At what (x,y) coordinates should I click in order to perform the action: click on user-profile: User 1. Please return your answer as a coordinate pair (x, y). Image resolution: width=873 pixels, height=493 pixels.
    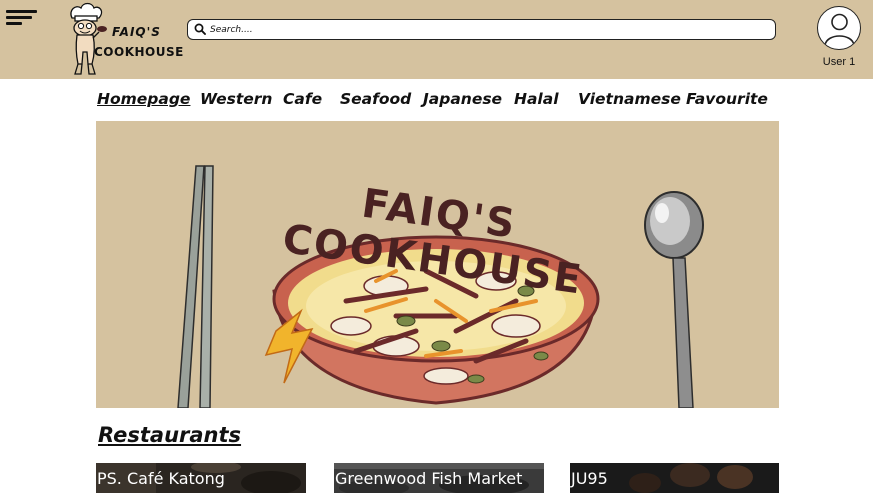
    Looking at the image, I should click on (839, 38).